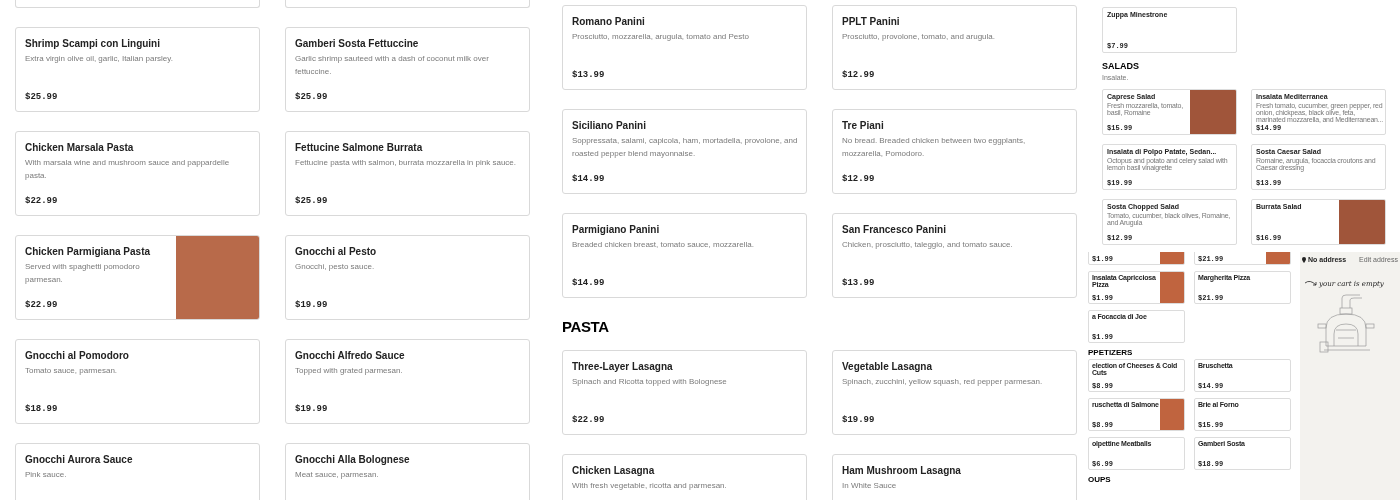  What do you see at coordinates (128, 169) in the screenshot?
I see `item-description: With marsala wine and mushroom sauce and pappardelle pasta.` at bounding box center [128, 169].